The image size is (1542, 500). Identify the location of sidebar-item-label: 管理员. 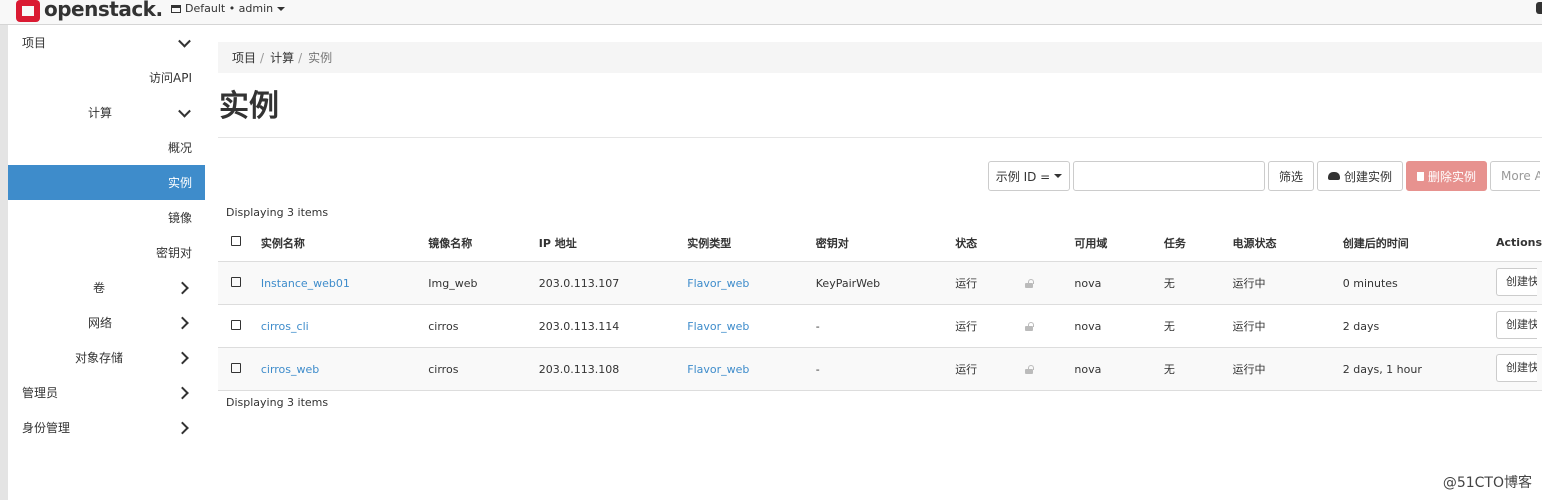
(40, 393).